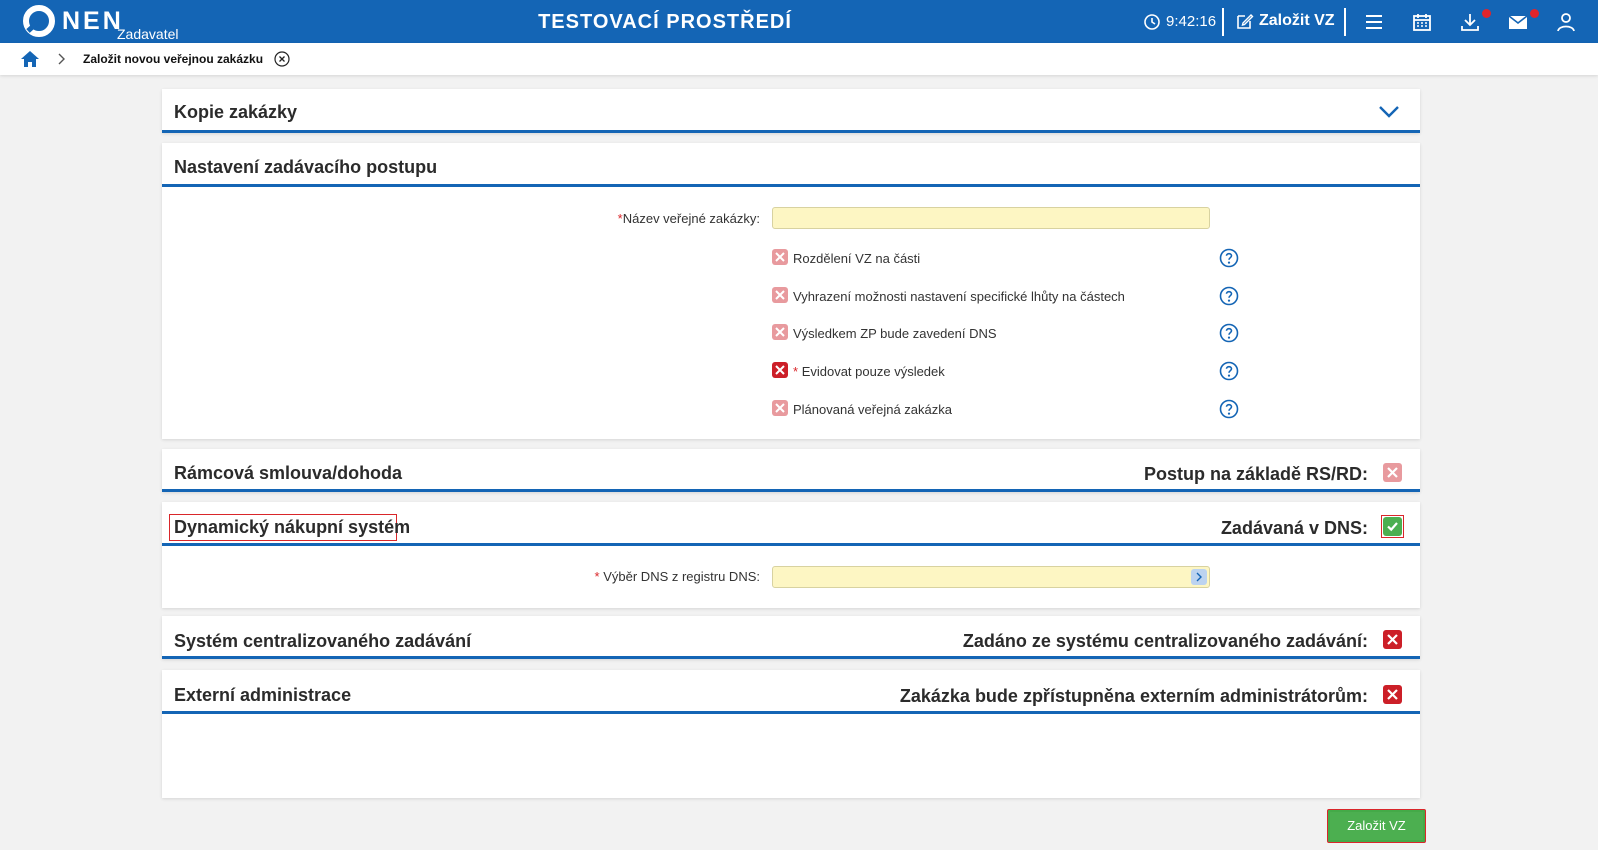 This screenshot has width=1598, height=850. Describe the element at coordinates (665, 22) in the screenshot. I see `environment-title: TESTOVACÍ PROSTŘEDÍ` at that location.